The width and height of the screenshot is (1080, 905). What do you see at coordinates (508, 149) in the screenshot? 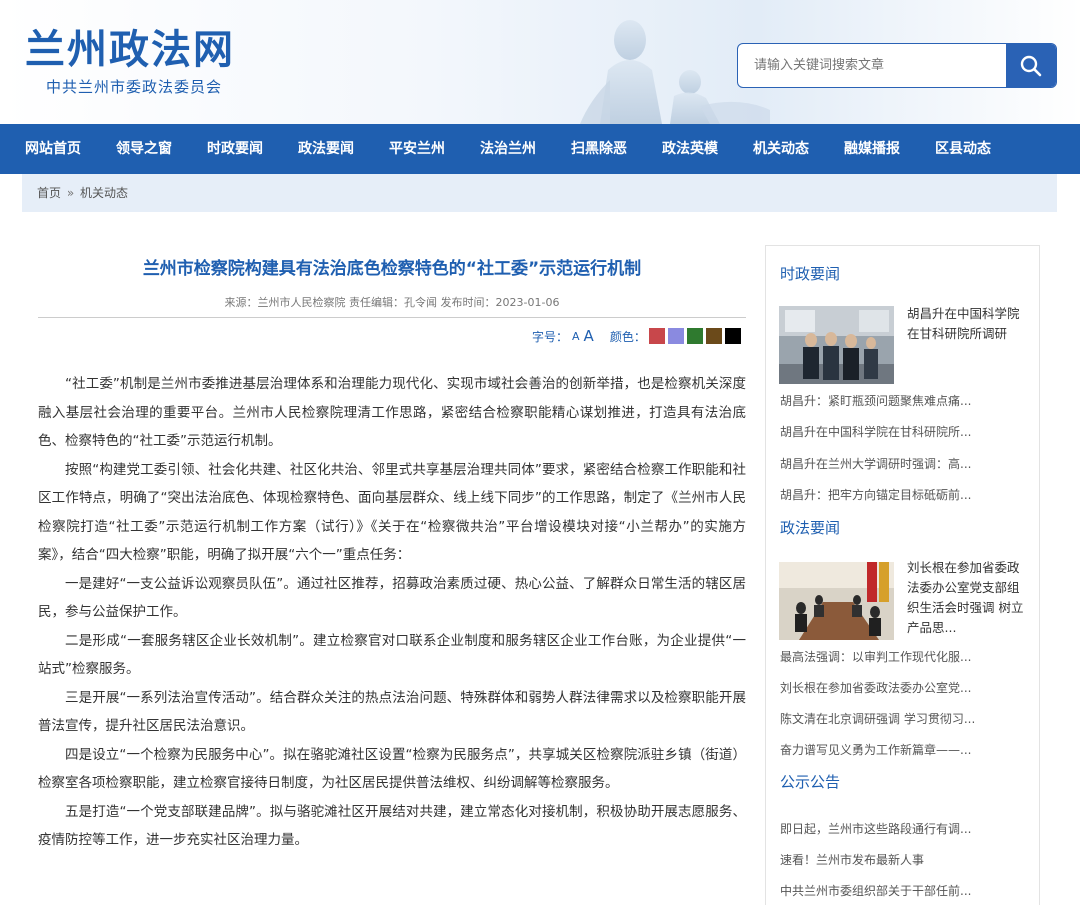
I see `nav-item-rule-of-law: 法治兰州` at bounding box center [508, 149].